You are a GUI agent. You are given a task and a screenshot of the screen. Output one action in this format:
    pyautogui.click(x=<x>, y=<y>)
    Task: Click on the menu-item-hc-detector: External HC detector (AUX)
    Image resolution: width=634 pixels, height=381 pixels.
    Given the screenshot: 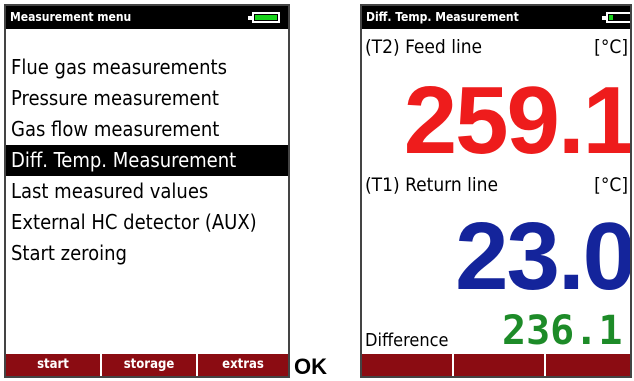 What is the action you would take?
    pyautogui.click(x=147, y=222)
    